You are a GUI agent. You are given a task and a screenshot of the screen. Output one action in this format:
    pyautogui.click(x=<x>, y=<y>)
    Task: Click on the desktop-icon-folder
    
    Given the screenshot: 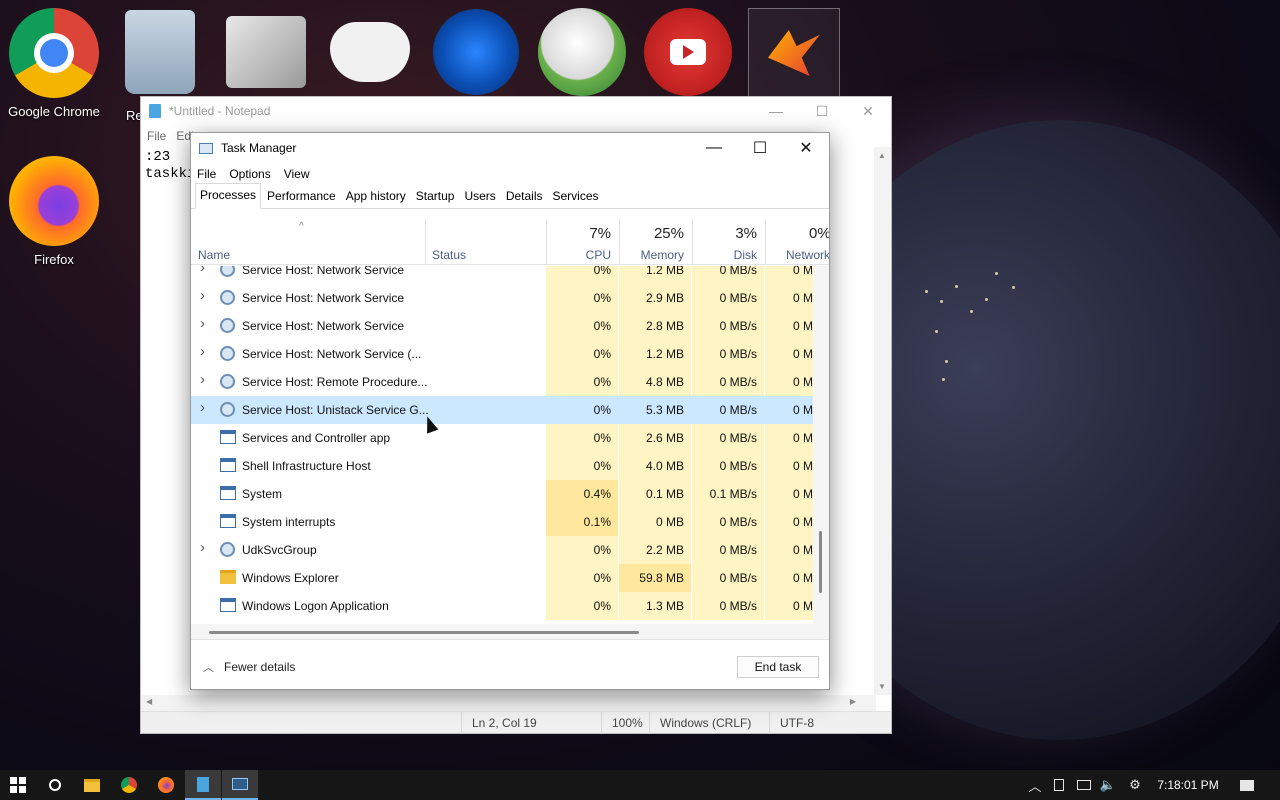 What is the action you would take?
    pyautogui.click(x=266, y=52)
    